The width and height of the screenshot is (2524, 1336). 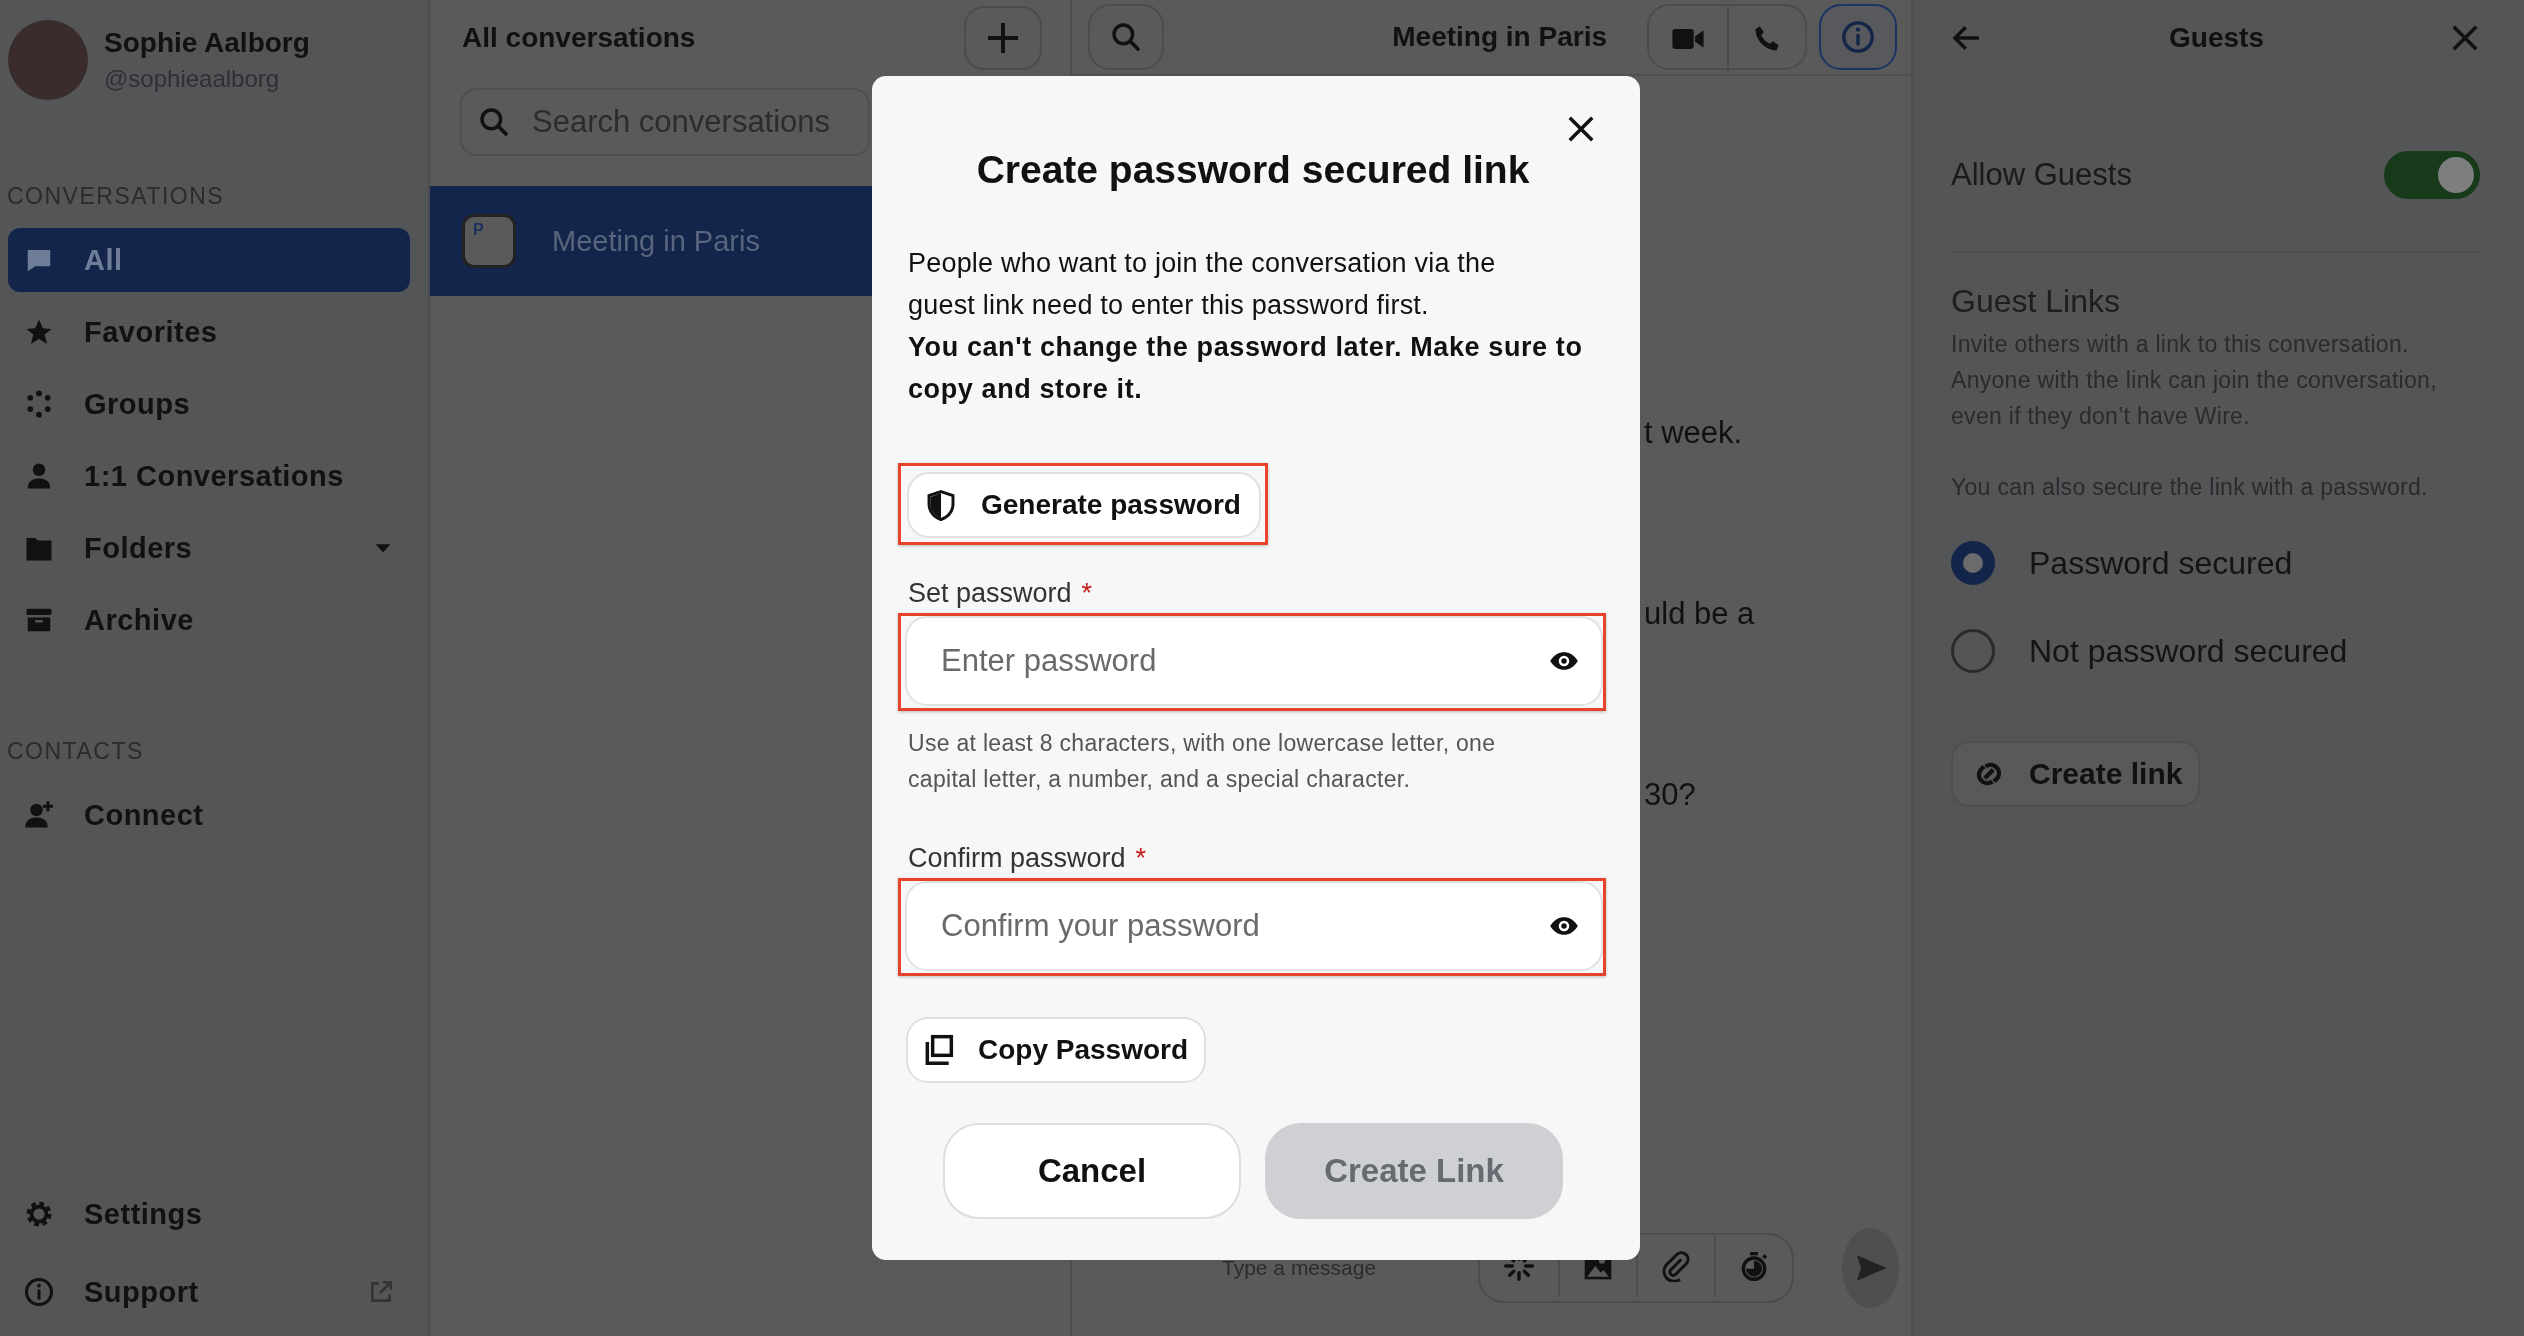 I want to click on dots-icon, so click(x=39, y=404).